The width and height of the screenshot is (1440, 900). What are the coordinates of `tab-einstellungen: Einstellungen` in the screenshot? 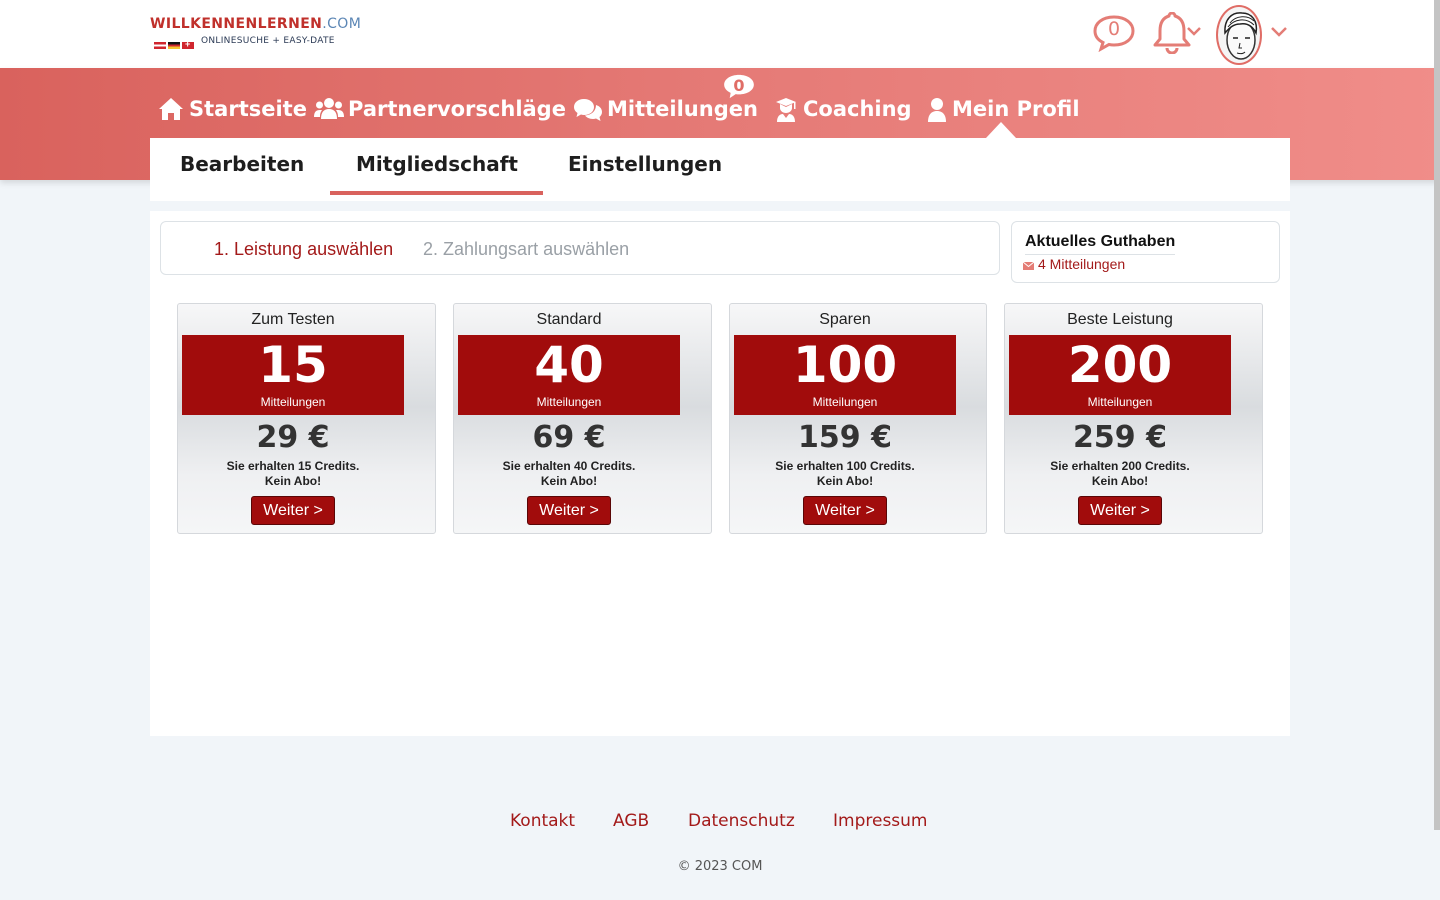 It's located at (645, 164).